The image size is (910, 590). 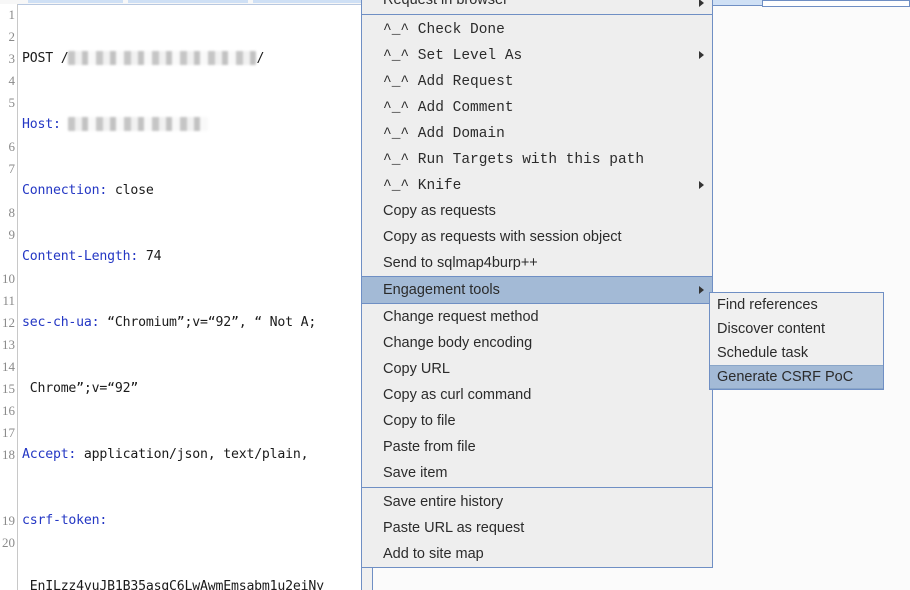 What do you see at coordinates (92, 256) in the screenshot?
I see `code-line: Content-Length: 74` at bounding box center [92, 256].